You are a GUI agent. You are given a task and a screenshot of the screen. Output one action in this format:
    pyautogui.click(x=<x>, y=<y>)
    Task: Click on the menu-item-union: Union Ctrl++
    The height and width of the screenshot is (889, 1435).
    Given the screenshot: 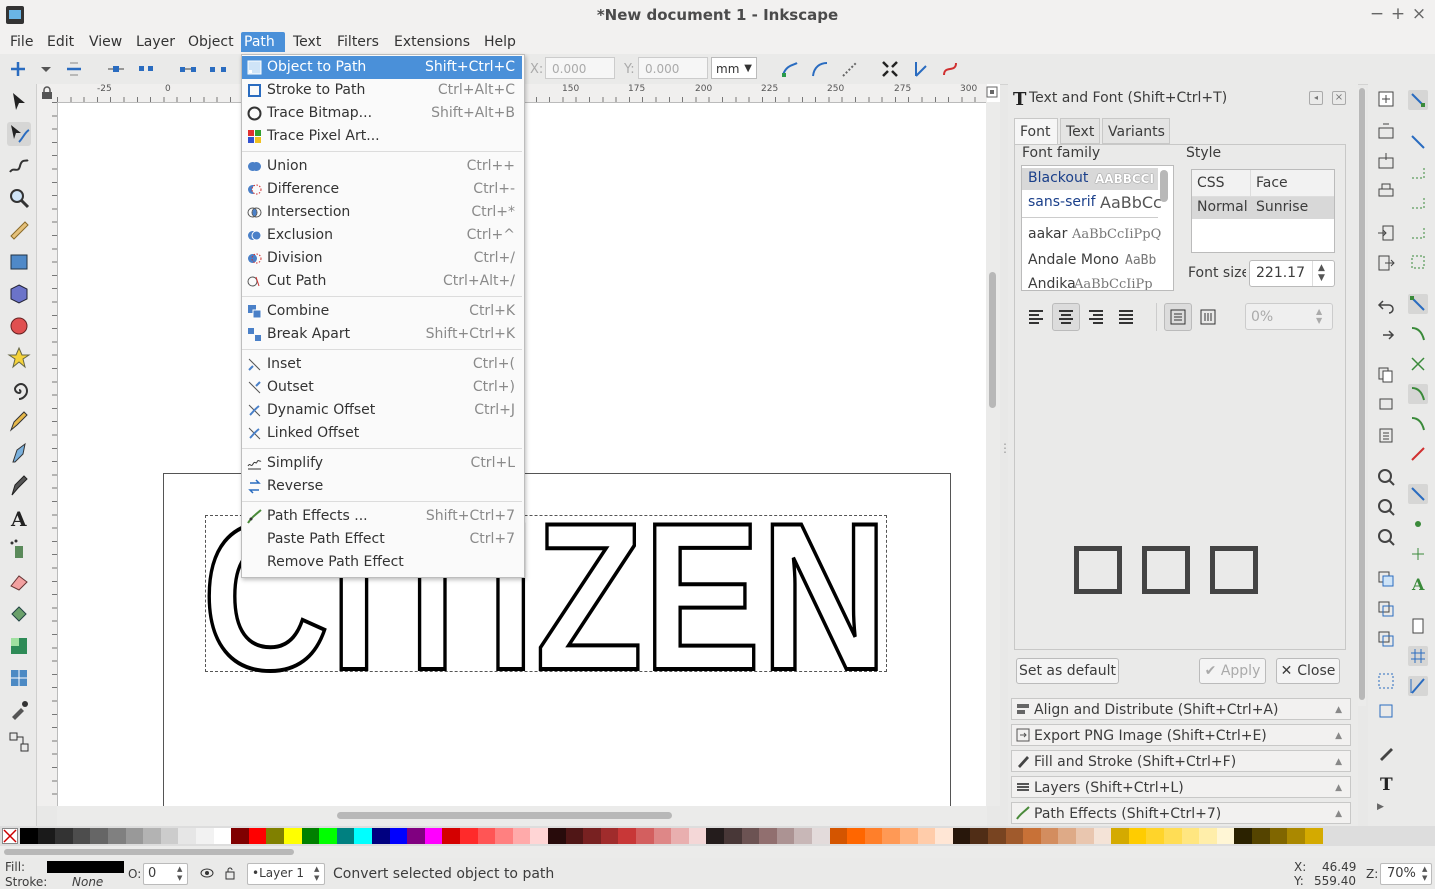 What is the action you would take?
    pyautogui.click(x=382, y=166)
    